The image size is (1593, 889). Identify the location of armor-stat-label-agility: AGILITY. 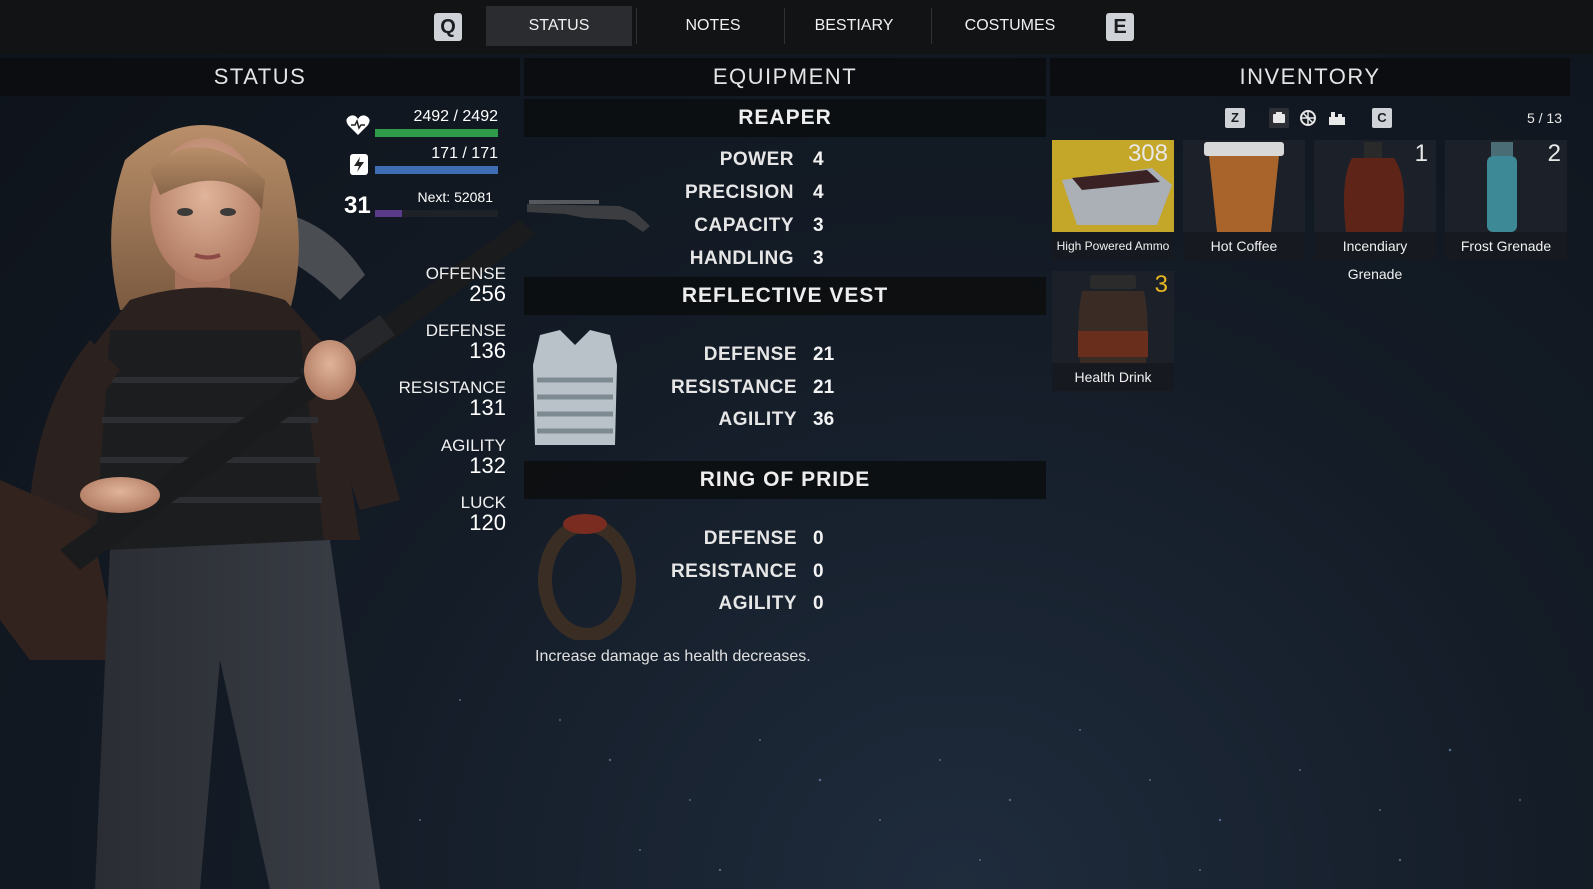
(757, 419).